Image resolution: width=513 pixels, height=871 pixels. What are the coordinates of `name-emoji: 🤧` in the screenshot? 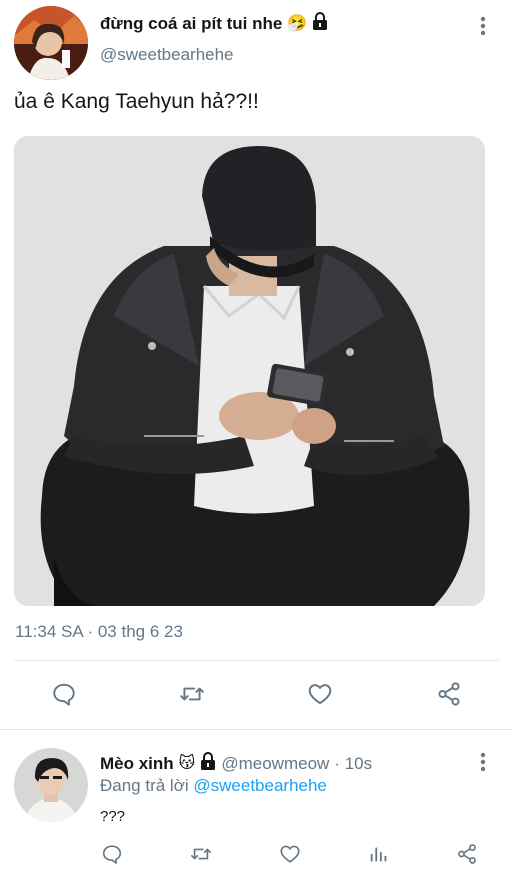 It's located at (297, 23).